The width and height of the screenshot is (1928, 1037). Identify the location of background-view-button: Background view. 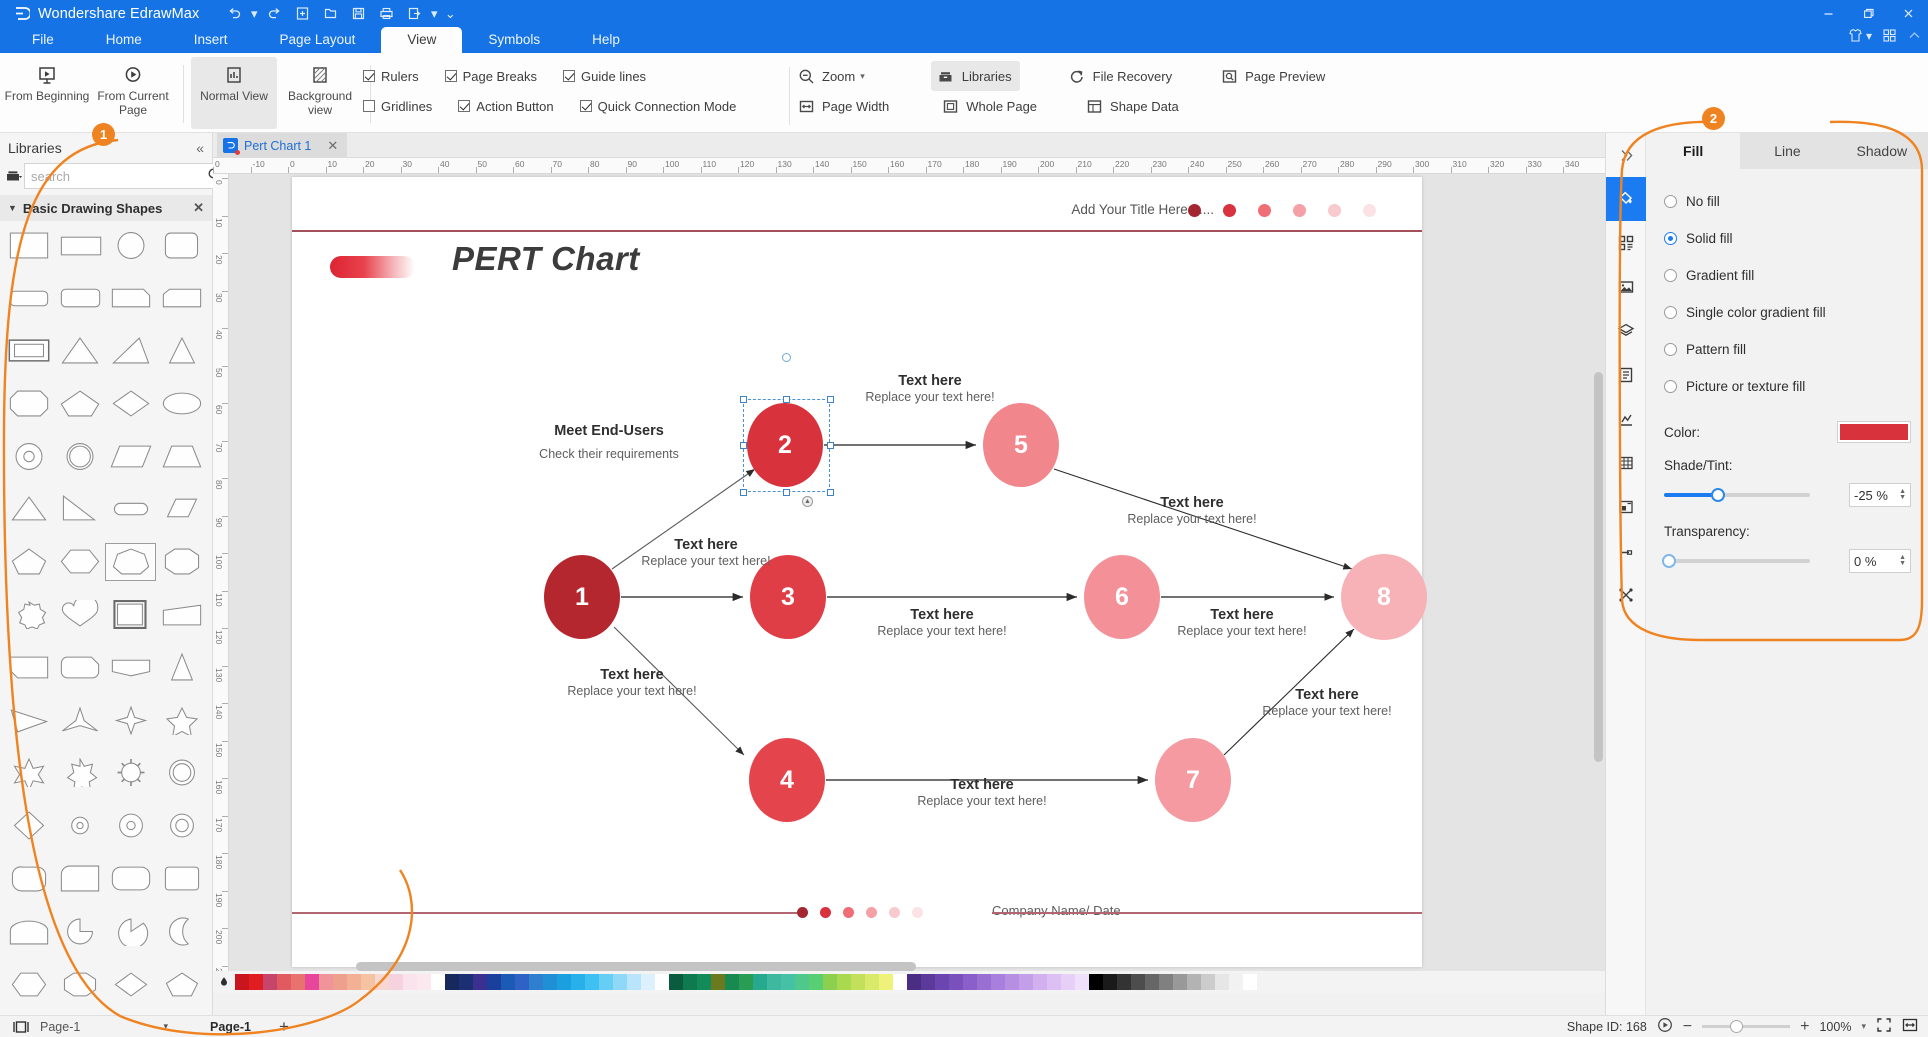
(320, 93).